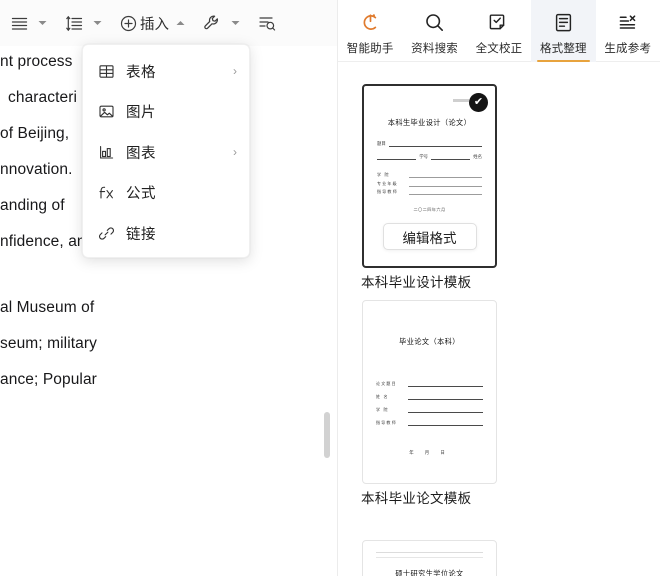 The image size is (660, 576). Describe the element at coordinates (563, 48) in the screenshot. I see `tab-label: 格式整理` at that location.